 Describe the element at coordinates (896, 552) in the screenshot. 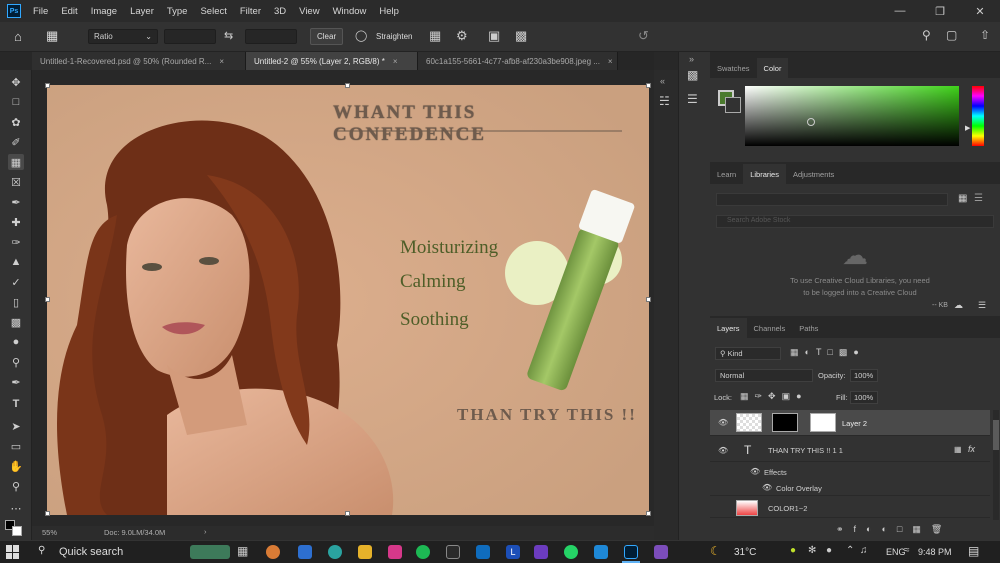

I see `input-language: ENG` at that location.